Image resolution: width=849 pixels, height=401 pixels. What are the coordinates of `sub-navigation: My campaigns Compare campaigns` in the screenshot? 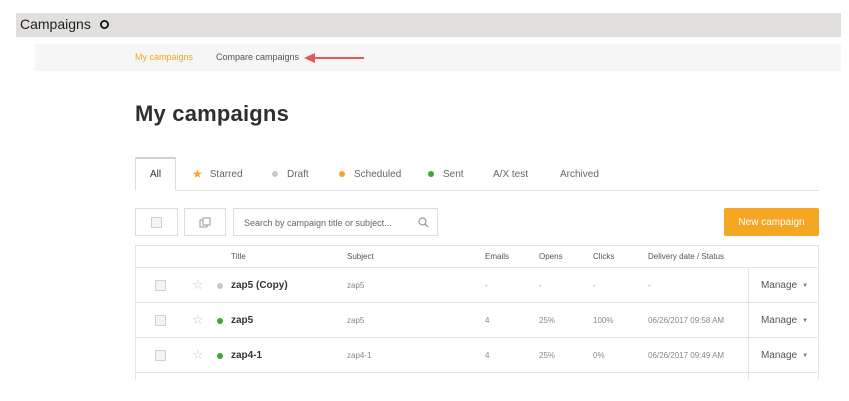 It's located at (438, 57).